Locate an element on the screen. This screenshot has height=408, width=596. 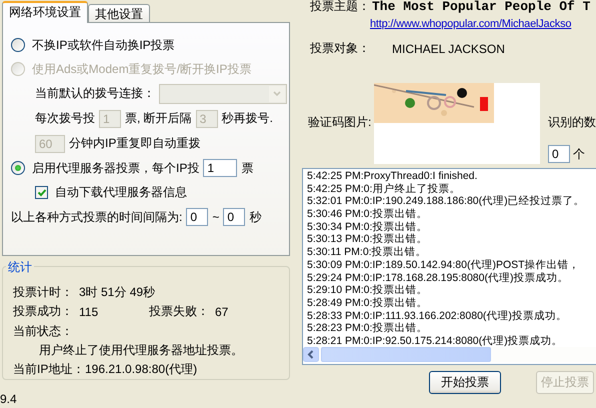
scrollbar-thumb is located at coordinates (406, 354).